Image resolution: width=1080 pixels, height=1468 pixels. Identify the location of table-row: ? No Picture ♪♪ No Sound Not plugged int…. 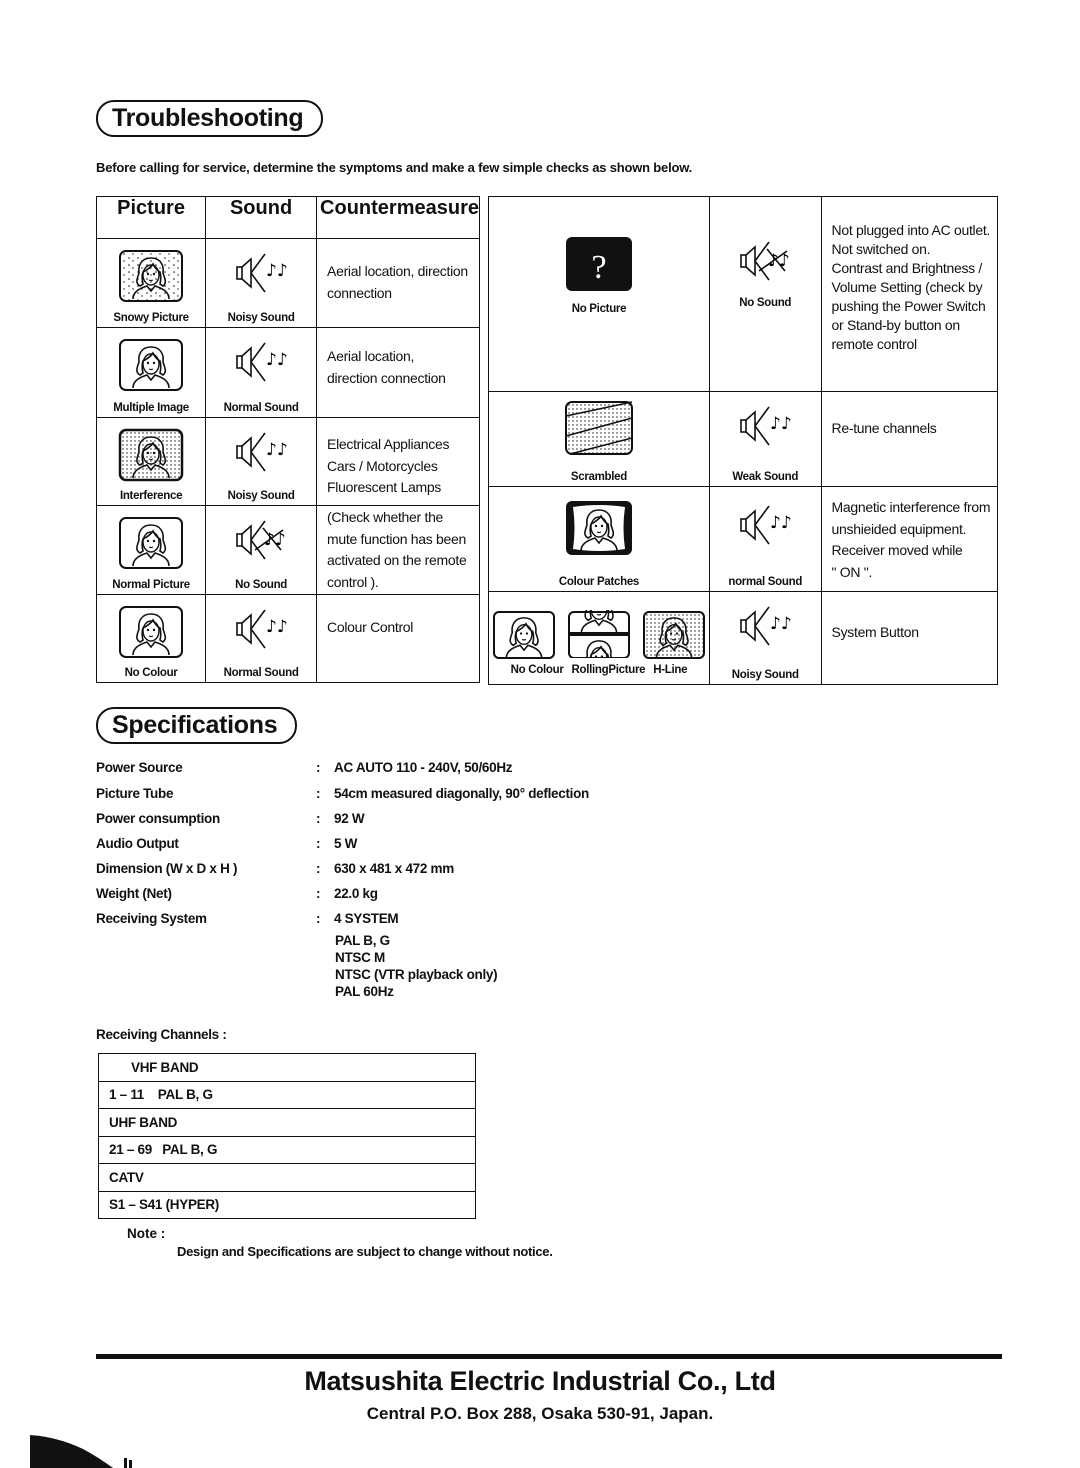
(743, 294).